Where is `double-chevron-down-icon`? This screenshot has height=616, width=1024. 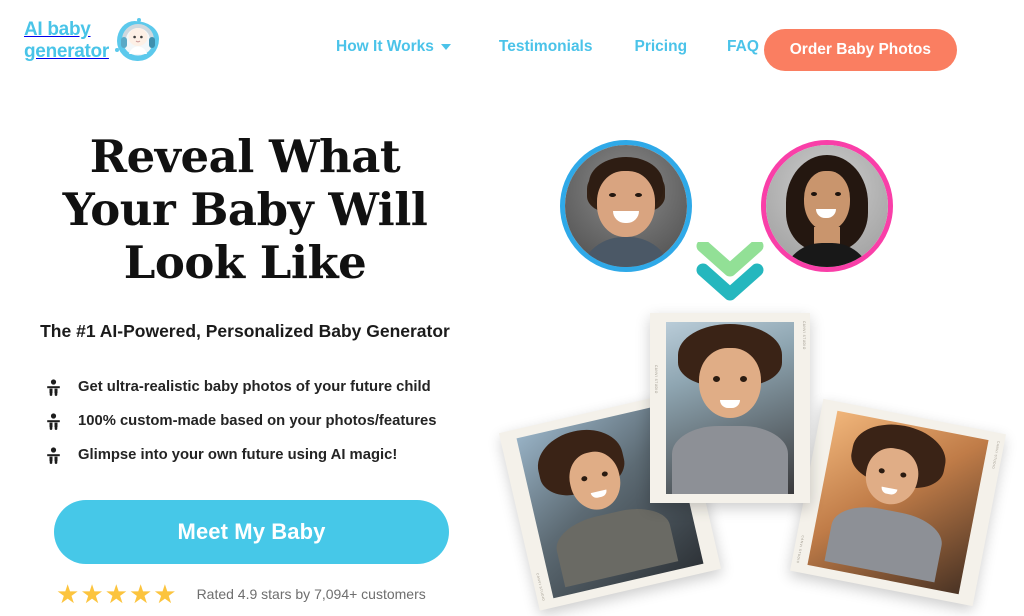 double-chevron-down-icon is located at coordinates (730, 271).